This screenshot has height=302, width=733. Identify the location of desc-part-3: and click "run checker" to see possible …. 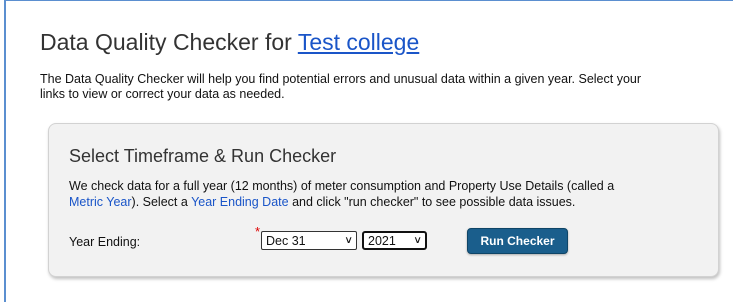
(434, 202).